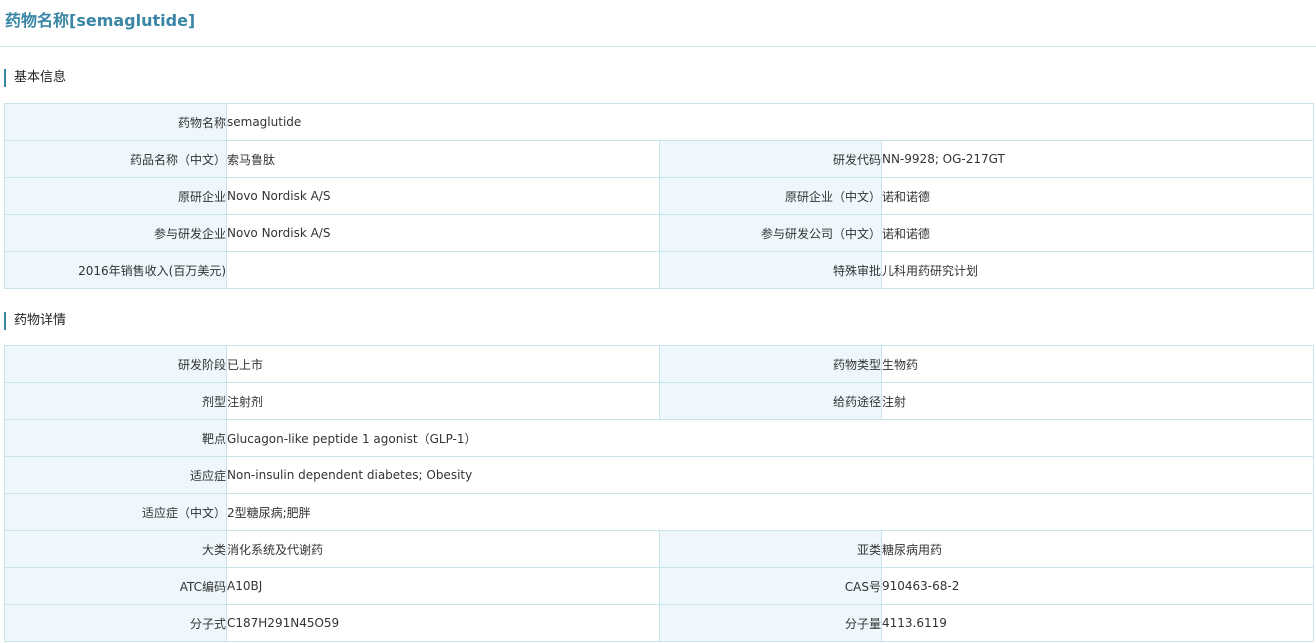 The width and height of the screenshot is (1316, 643). Describe the element at coordinates (1097, 586) in the screenshot. I see `field-value: 910463-68-2` at that location.